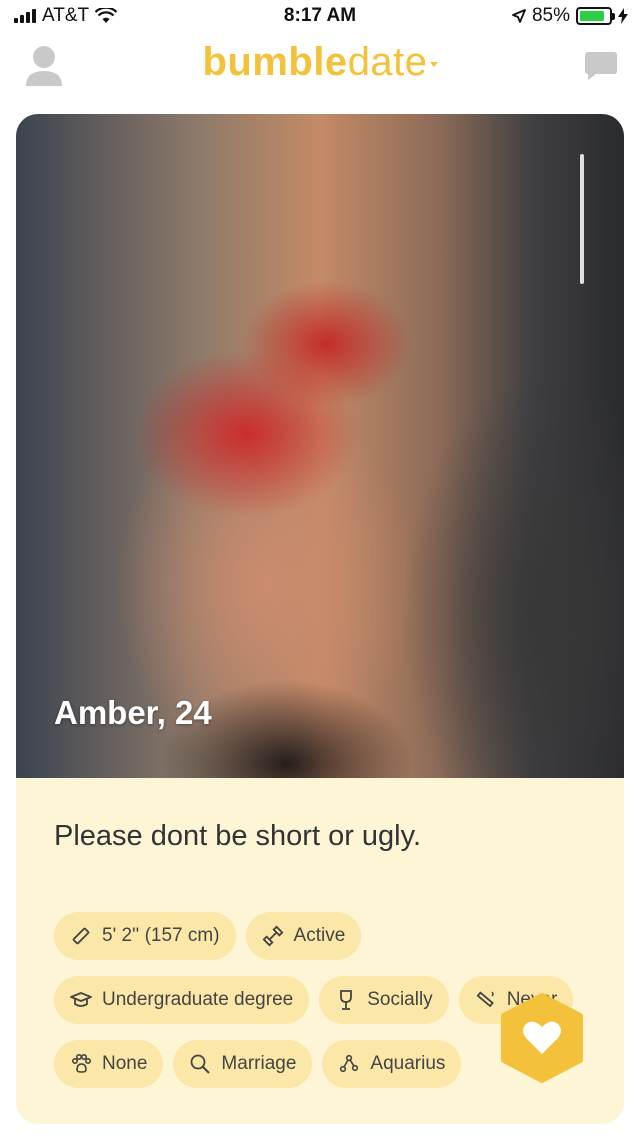 Image resolution: width=640 pixels, height=1138 pixels. What do you see at coordinates (485, 999) in the screenshot?
I see `cigarette-icon` at bounding box center [485, 999].